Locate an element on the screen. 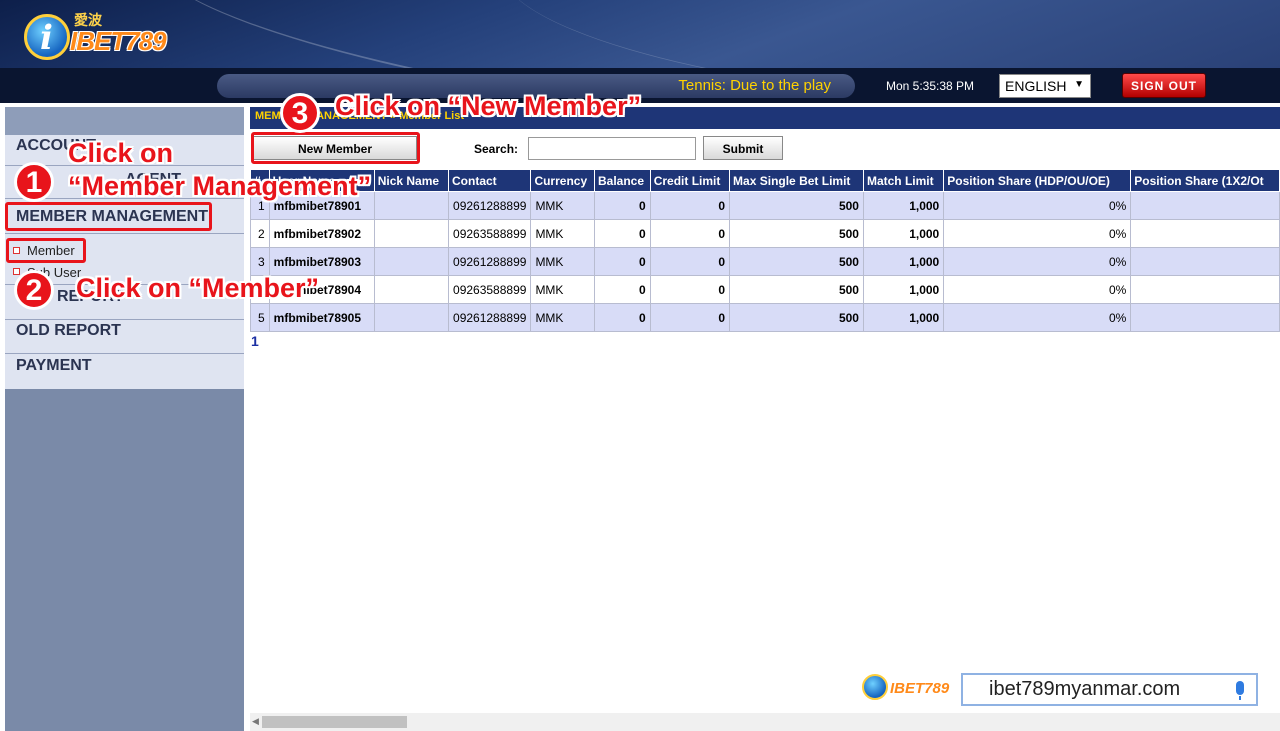 The height and width of the screenshot is (731, 1280). col-balance: Balance is located at coordinates (623, 181).